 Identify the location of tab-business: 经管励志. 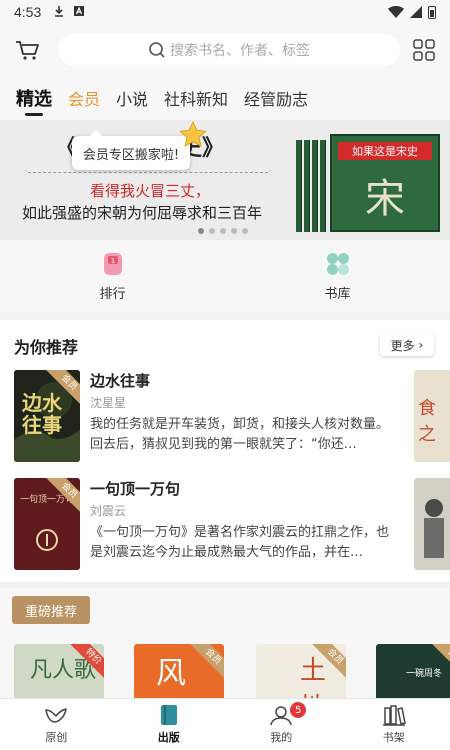
(276, 98).